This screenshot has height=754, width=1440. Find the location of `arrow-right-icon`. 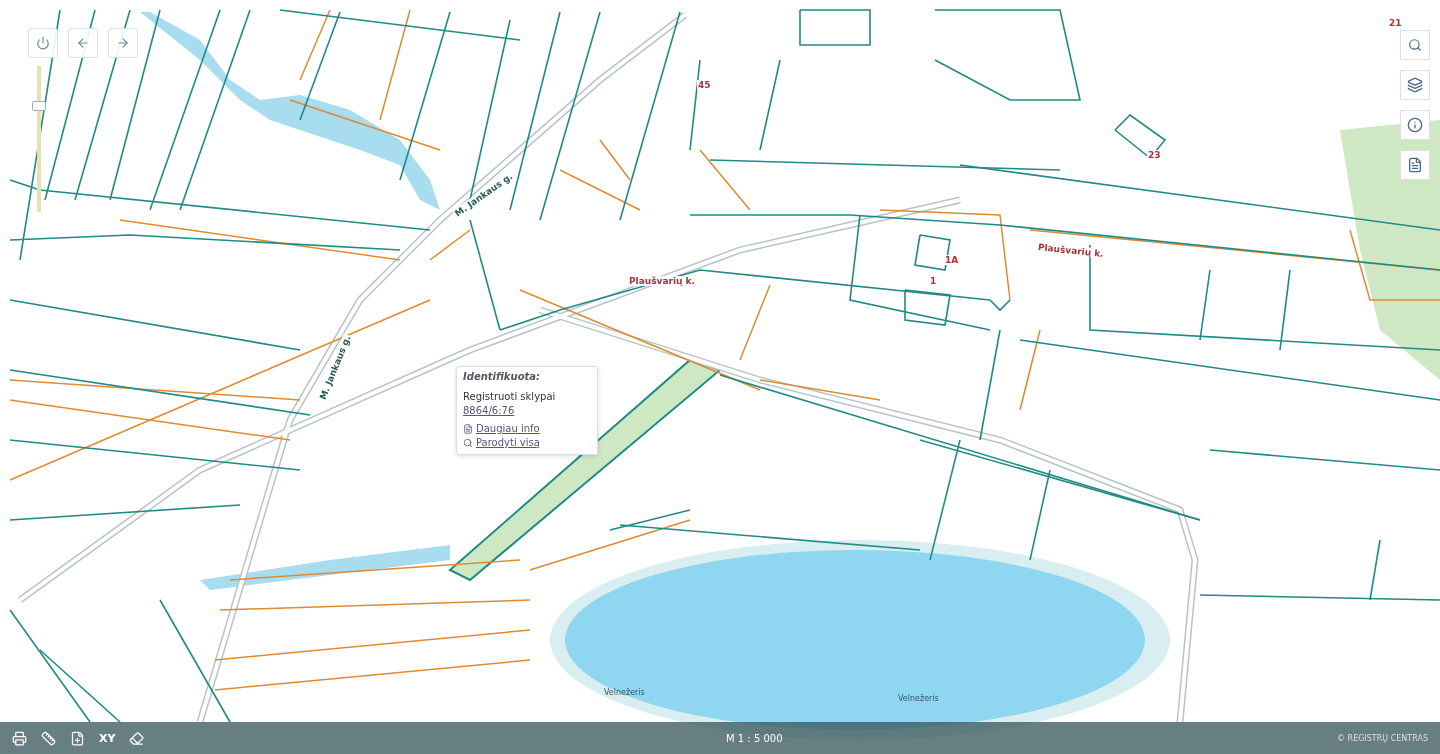

arrow-right-icon is located at coordinates (123, 43).